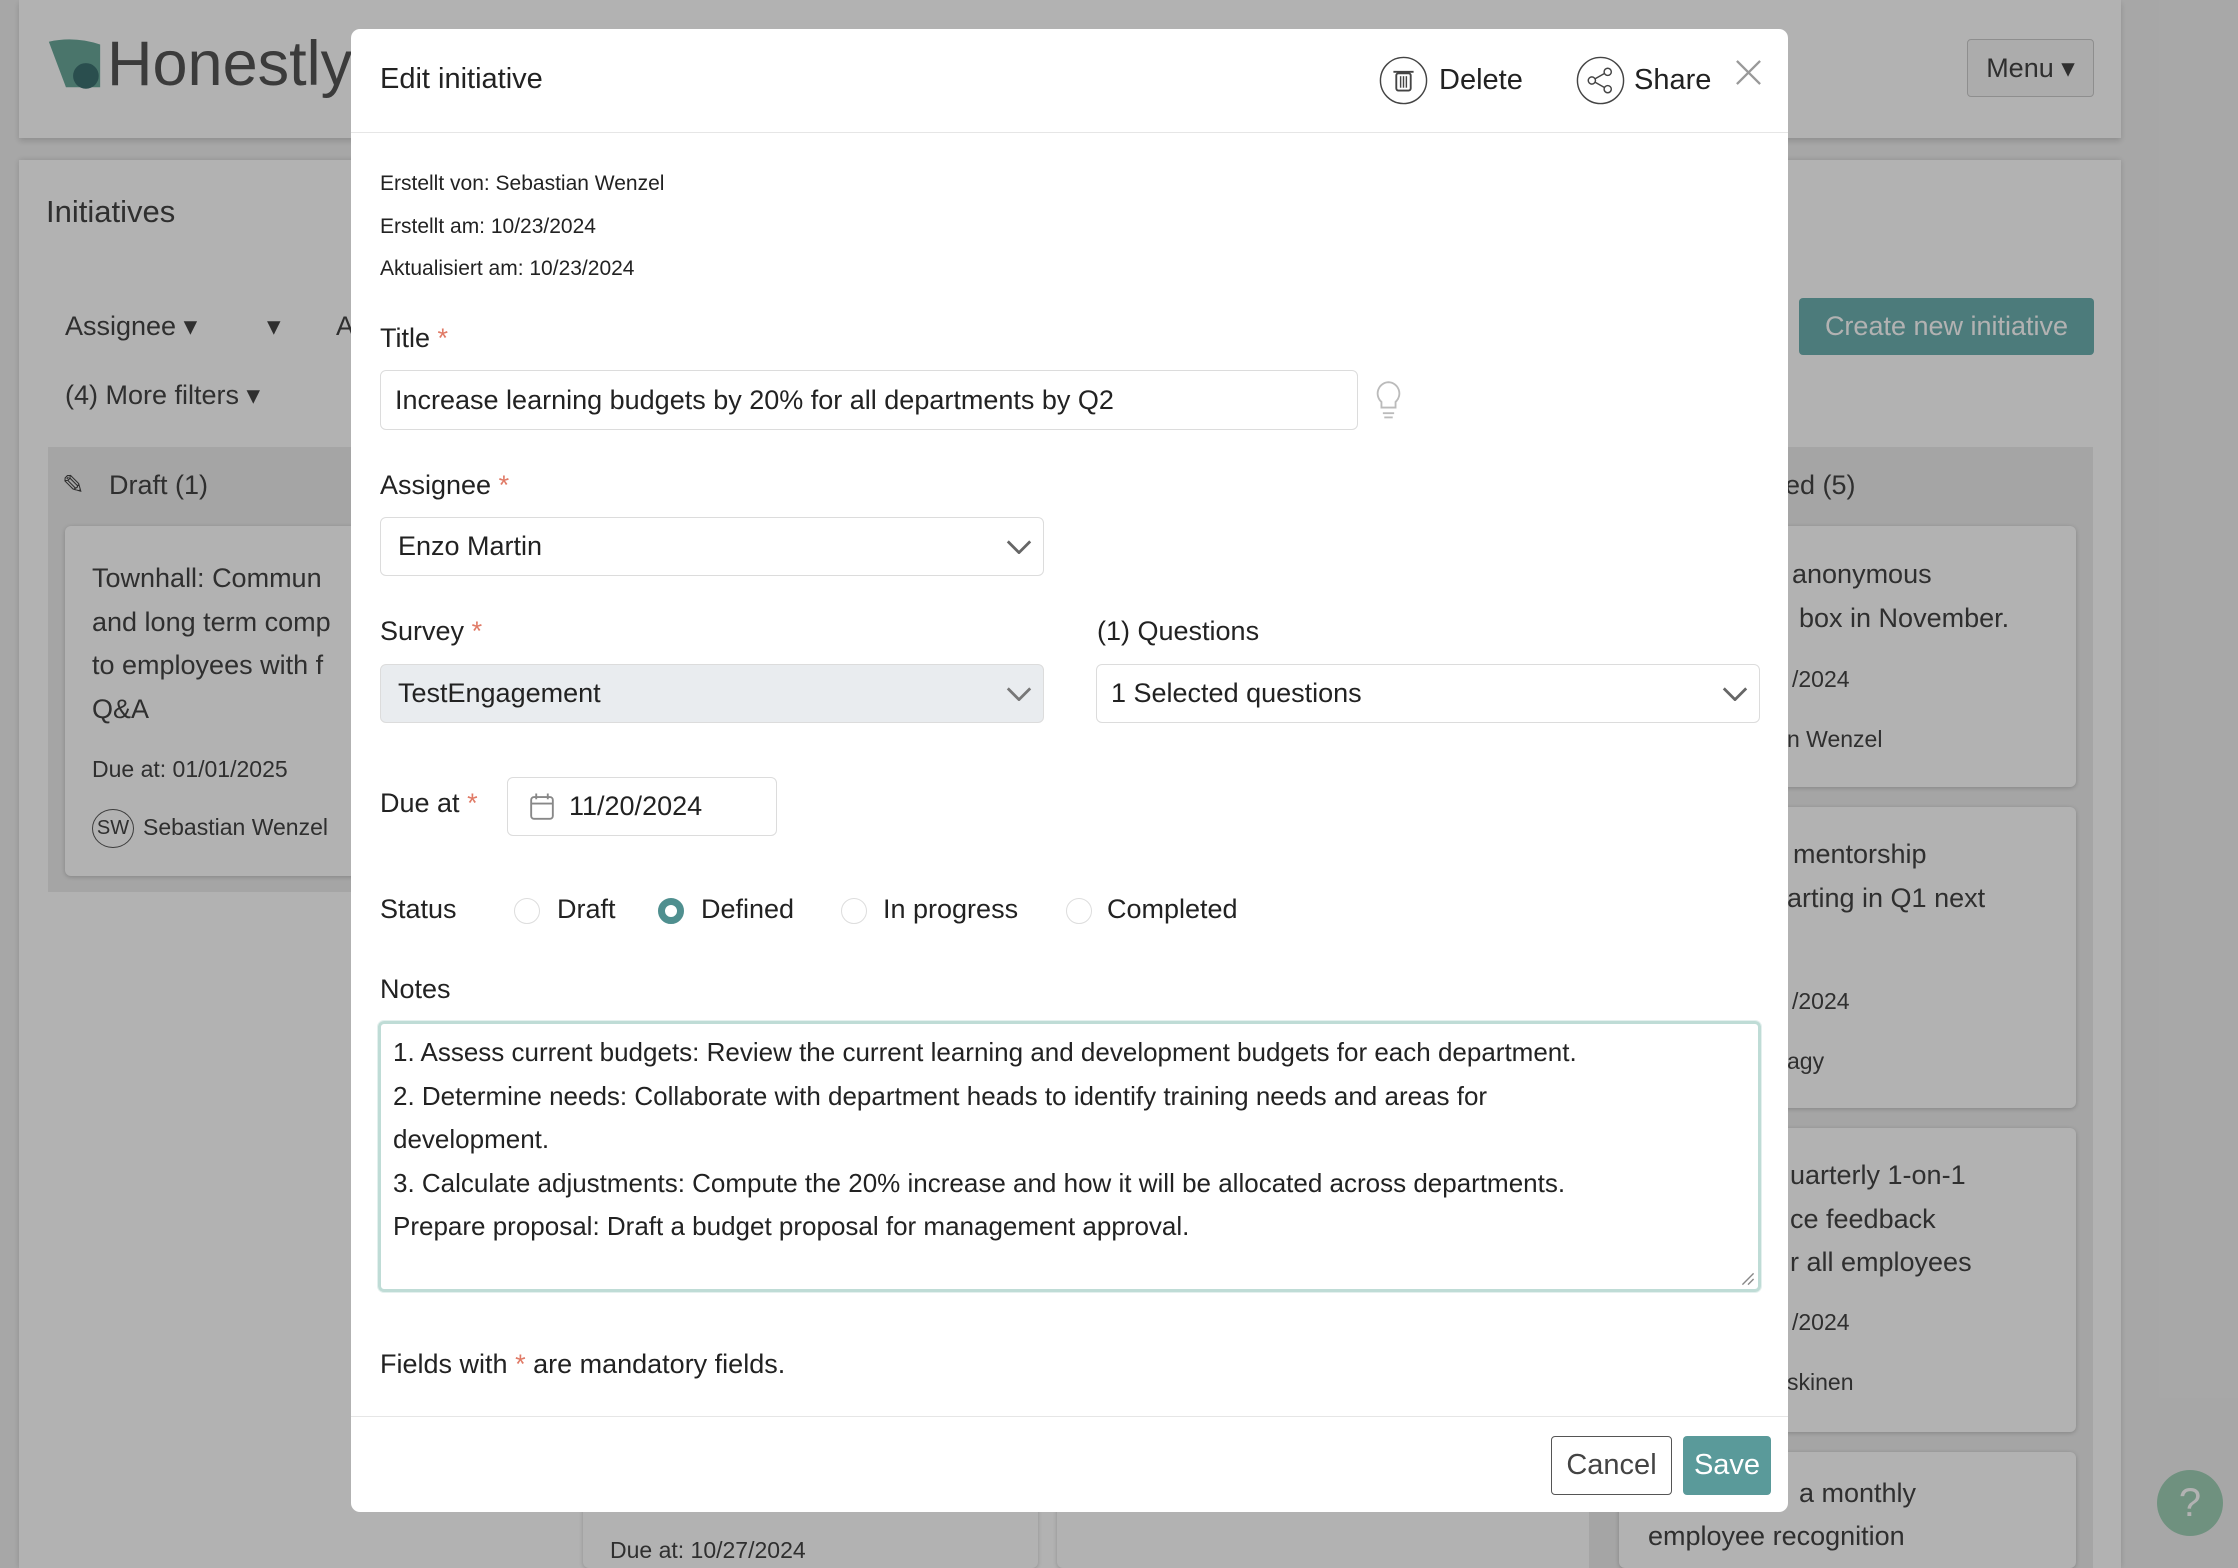 This screenshot has width=2238, height=1568. What do you see at coordinates (470, 546) in the screenshot?
I see `assignee-value: Enzo Martin` at bounding box center [470, 546].